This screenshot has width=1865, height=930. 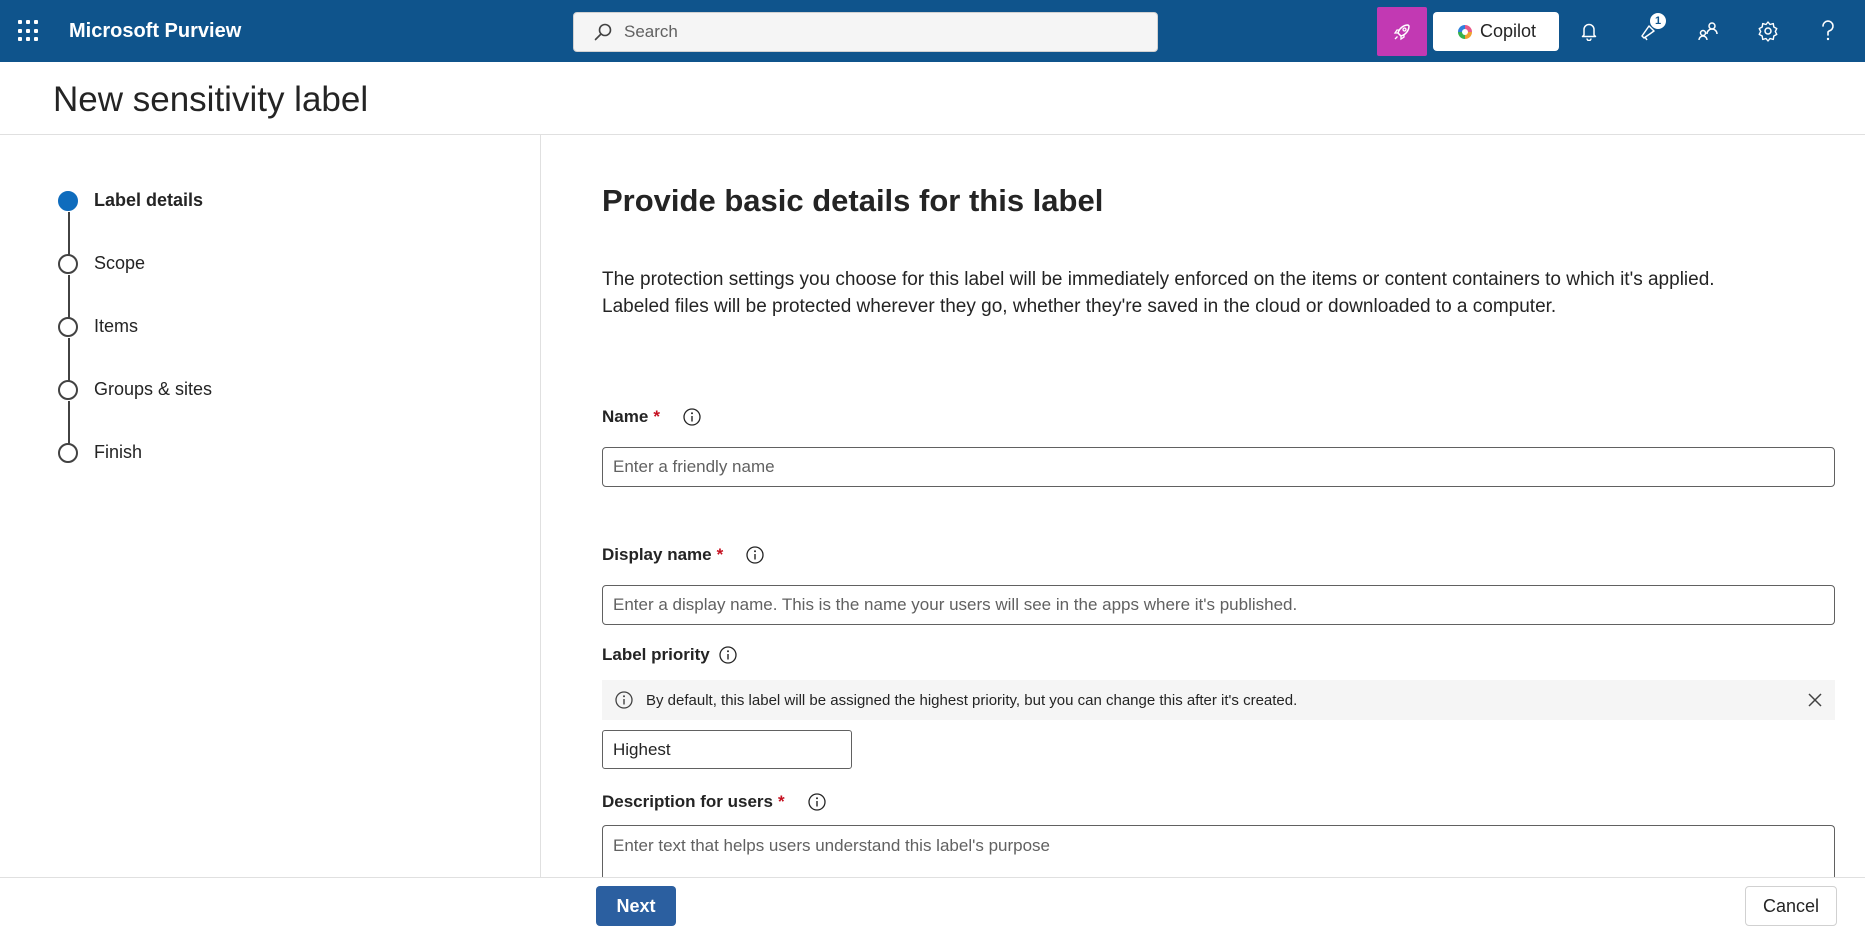 I want to click on name-label-text: Name, so click(x=625, y=416).